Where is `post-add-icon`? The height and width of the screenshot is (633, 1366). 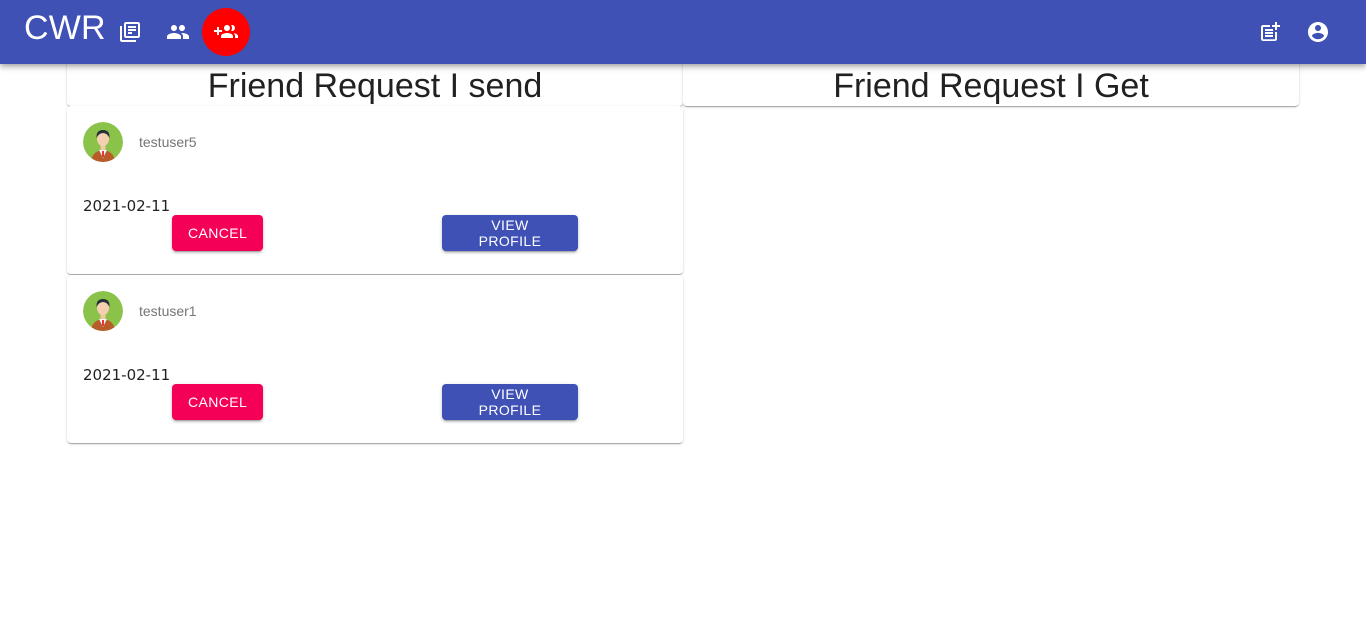
post-add-icon is located at coordinates (1270, 31).